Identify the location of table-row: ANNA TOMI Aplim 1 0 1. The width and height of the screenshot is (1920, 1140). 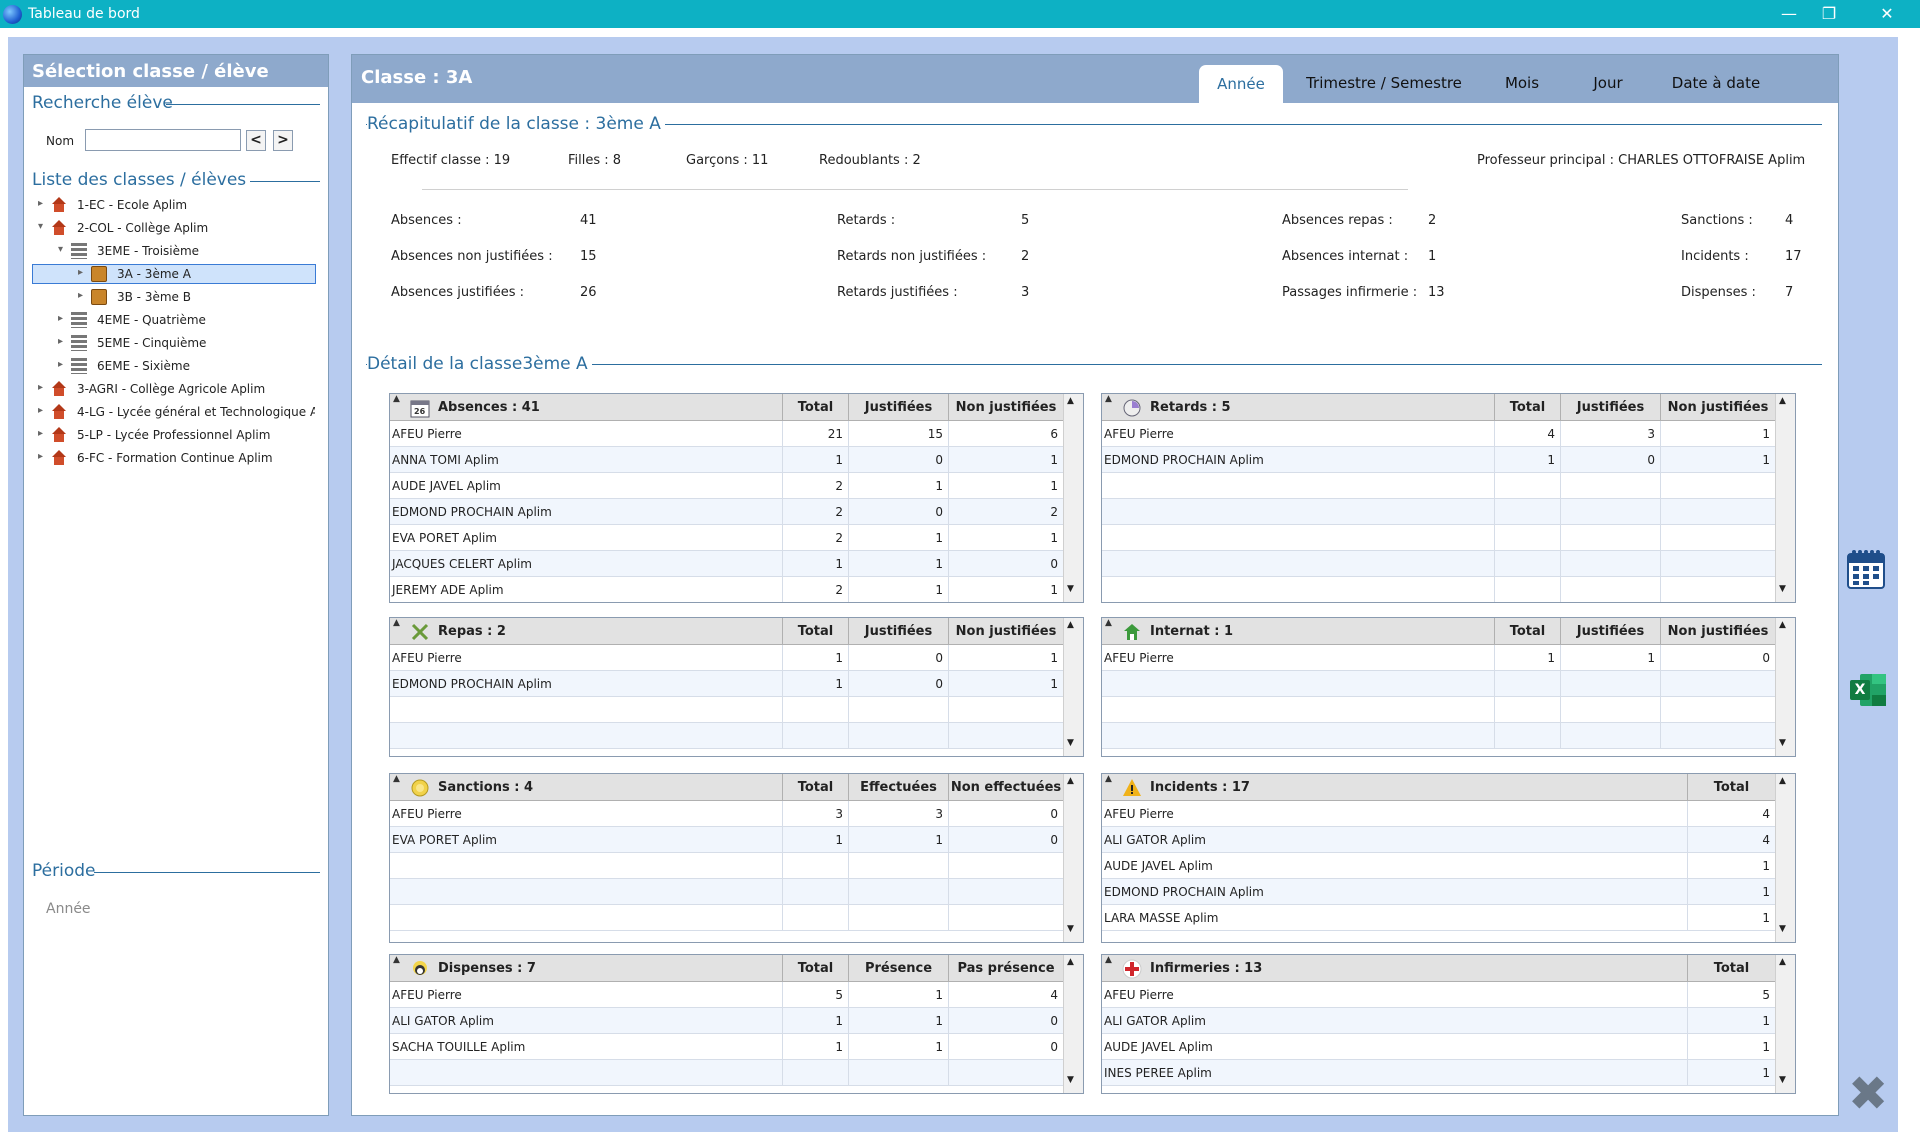
(726, 460).